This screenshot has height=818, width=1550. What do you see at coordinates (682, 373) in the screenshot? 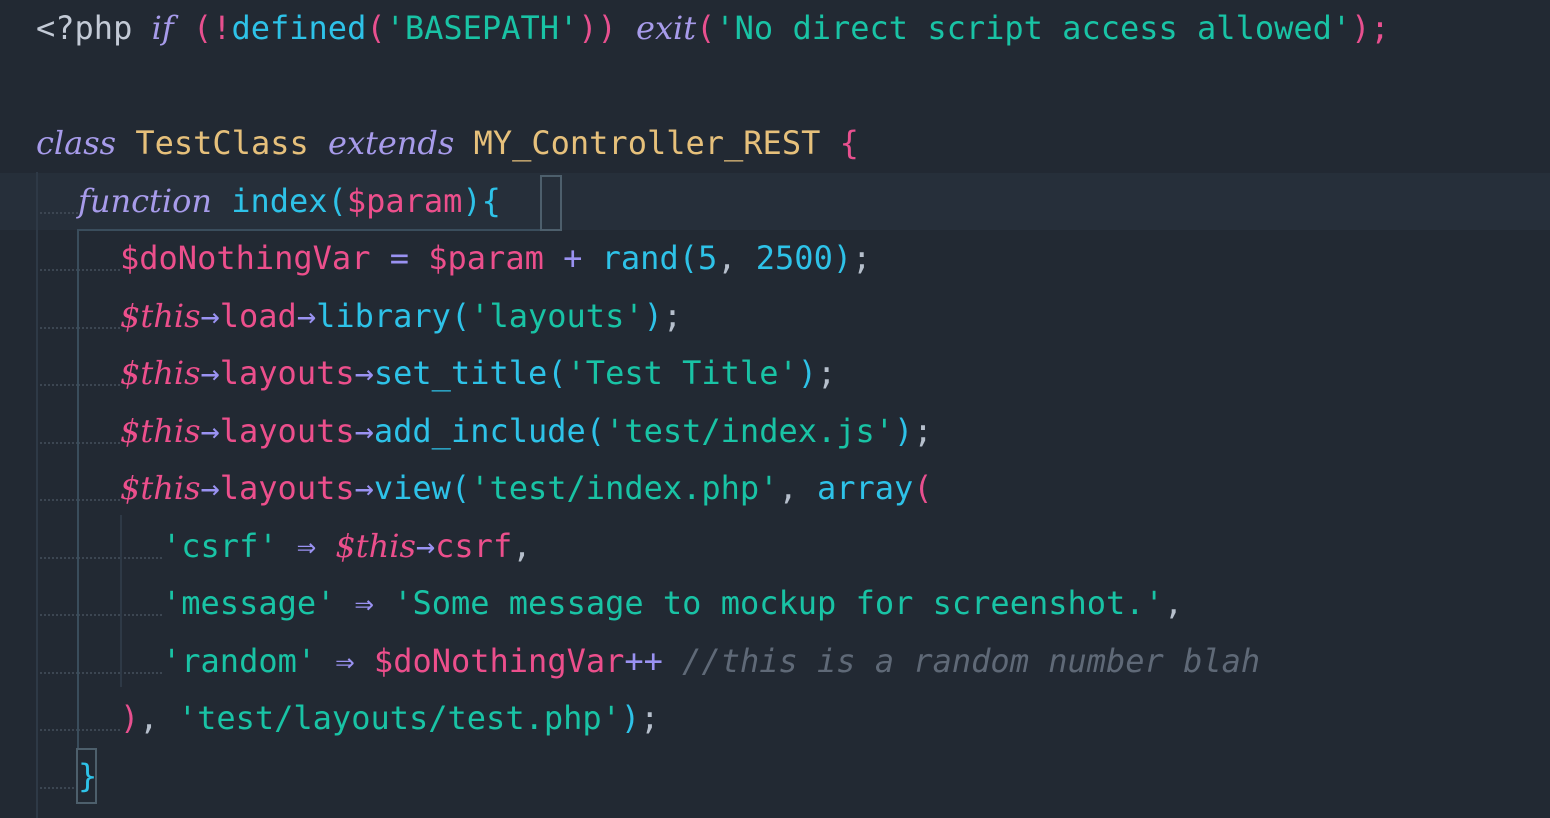
I see `code-token: 'Test Title'` at bounding box center [682, 373].